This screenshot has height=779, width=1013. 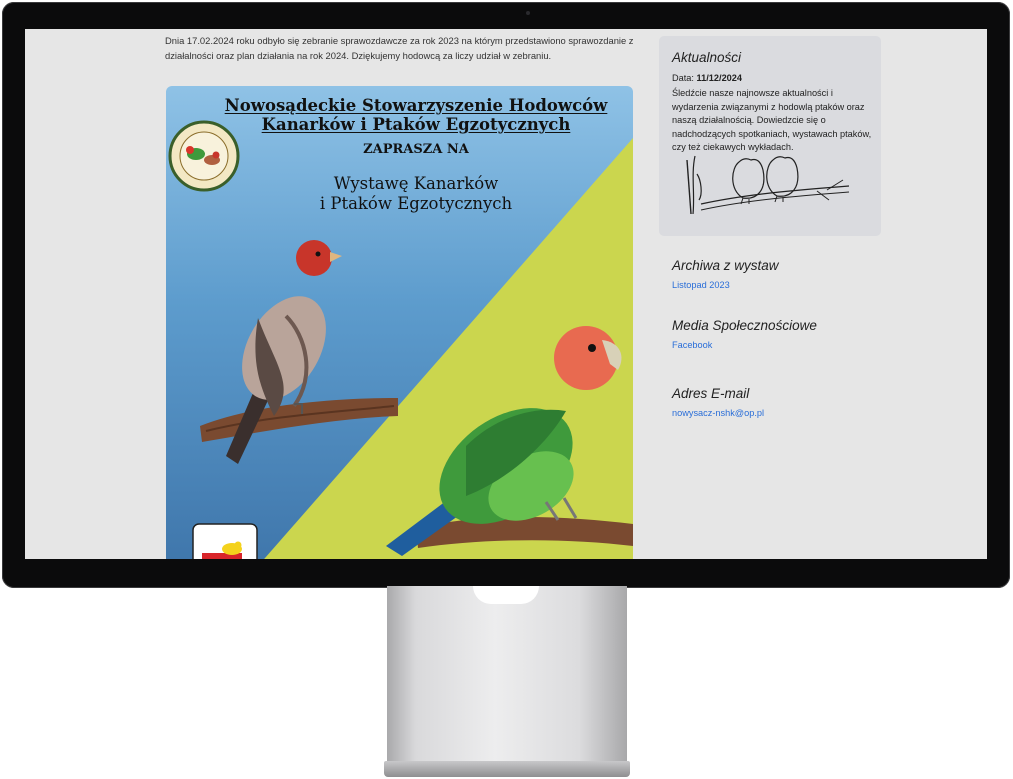 I want to click on stand-cutout, so click(x=506, y=595).